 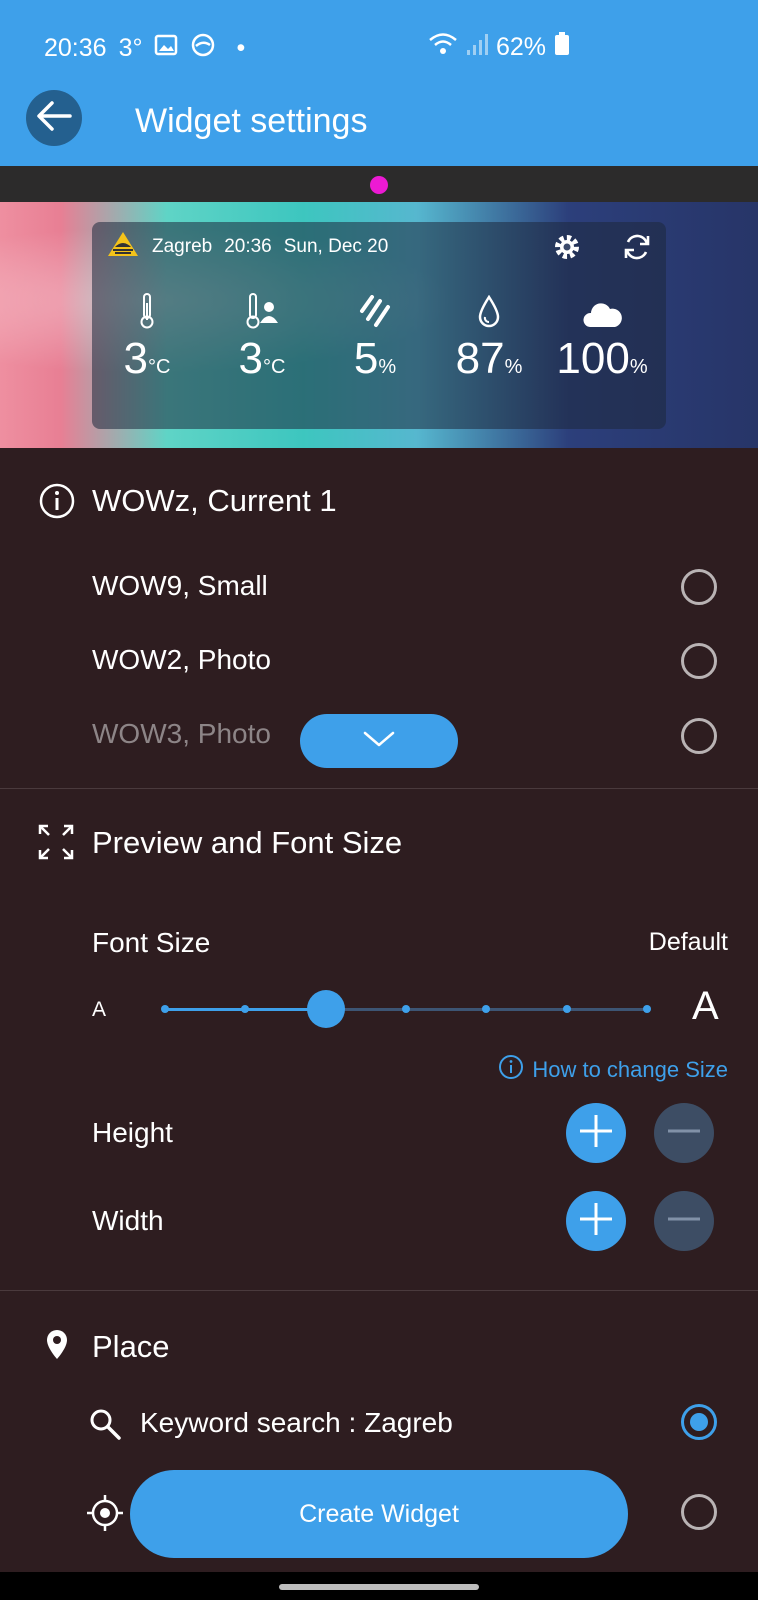 I want to click on arrow-left-icon, so click(x=54, y=118).